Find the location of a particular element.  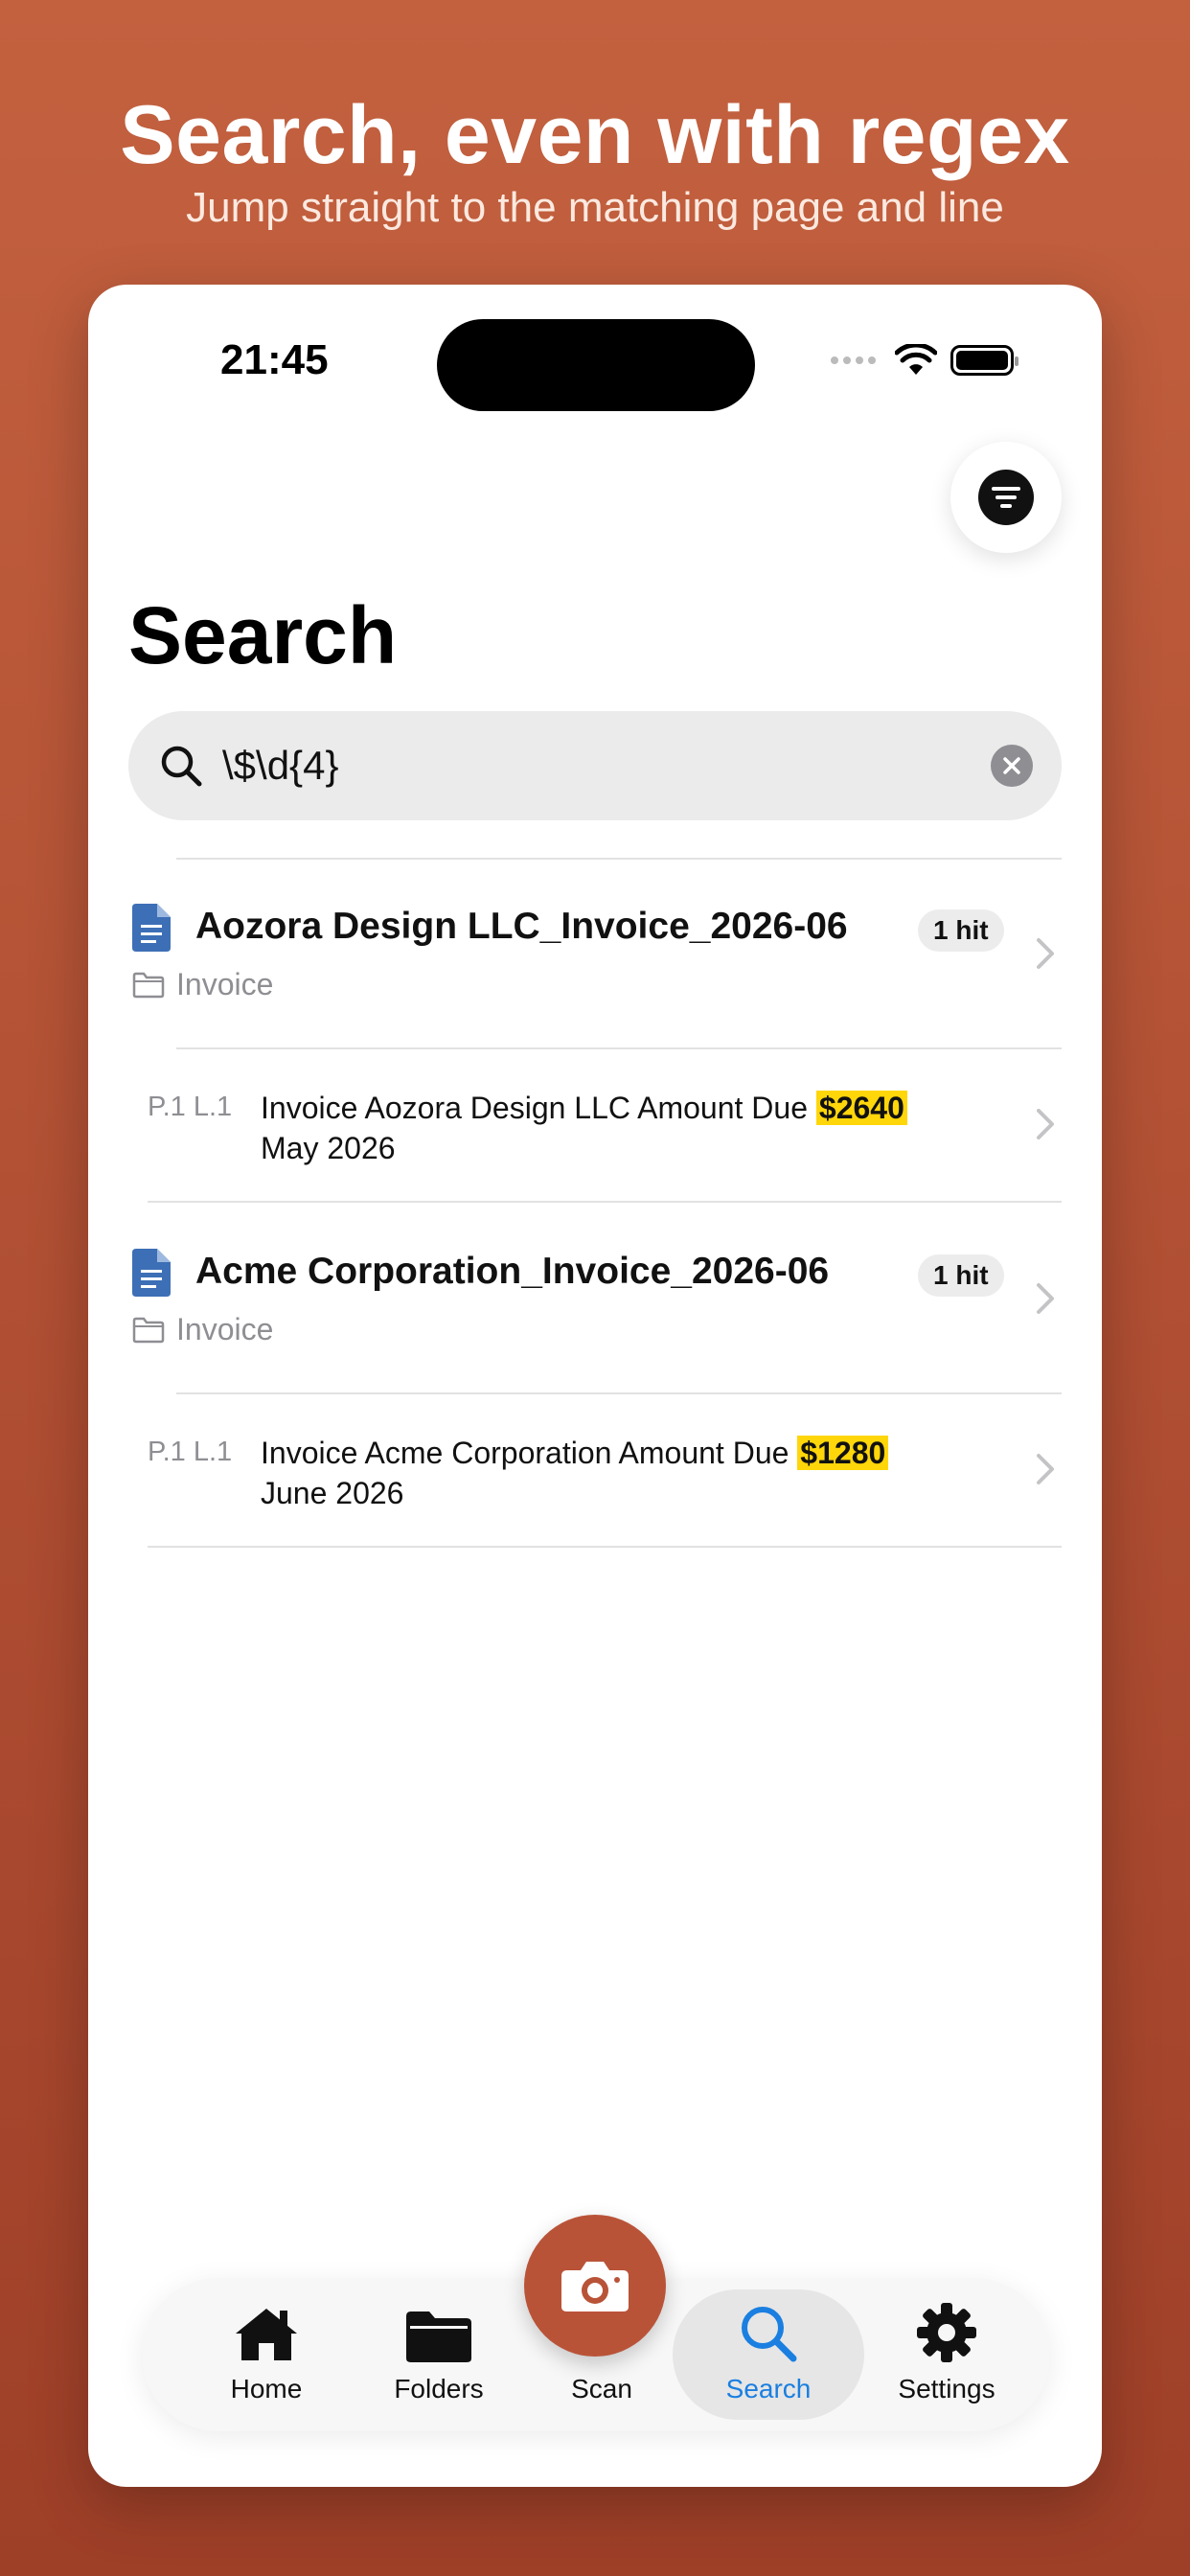

page-title: Search is located at coordinates (263, 635).